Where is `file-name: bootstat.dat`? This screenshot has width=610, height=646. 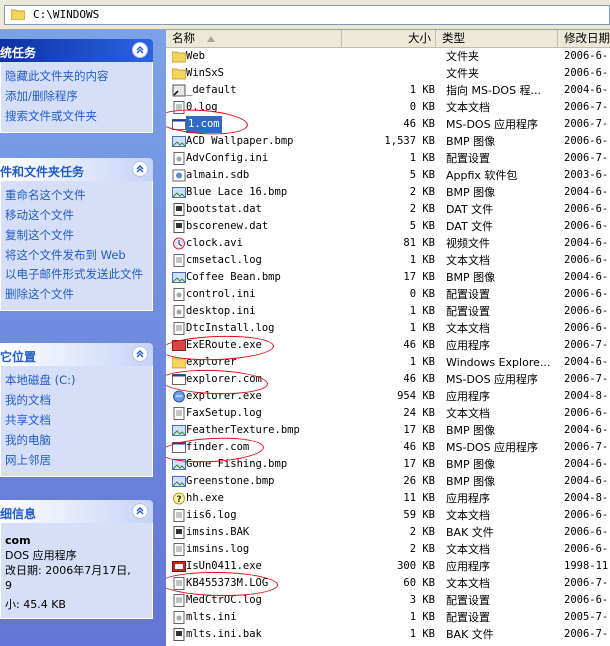 file-name: bootstat.dat is located at coordinates (224, 209).